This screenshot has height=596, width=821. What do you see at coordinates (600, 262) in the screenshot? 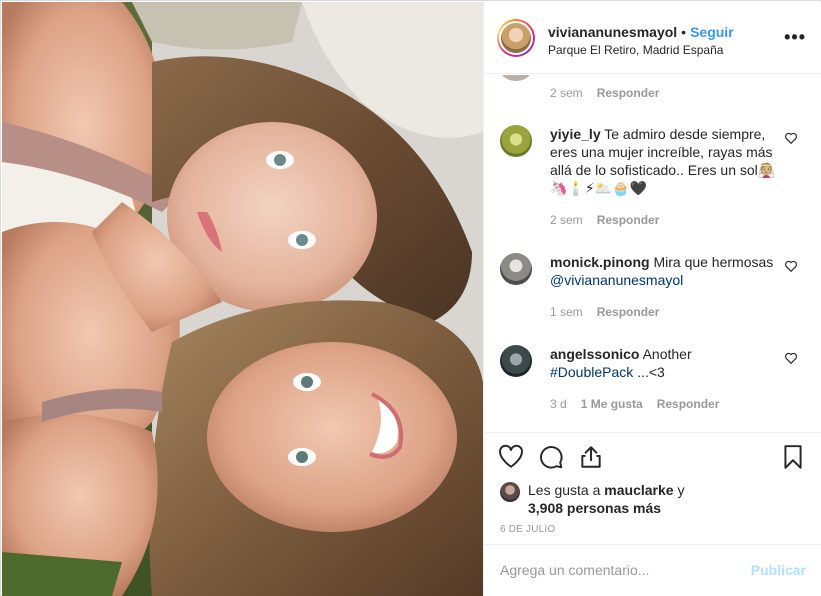
I see `comment-username: monick.pinong` at bounding box center [600, 262].